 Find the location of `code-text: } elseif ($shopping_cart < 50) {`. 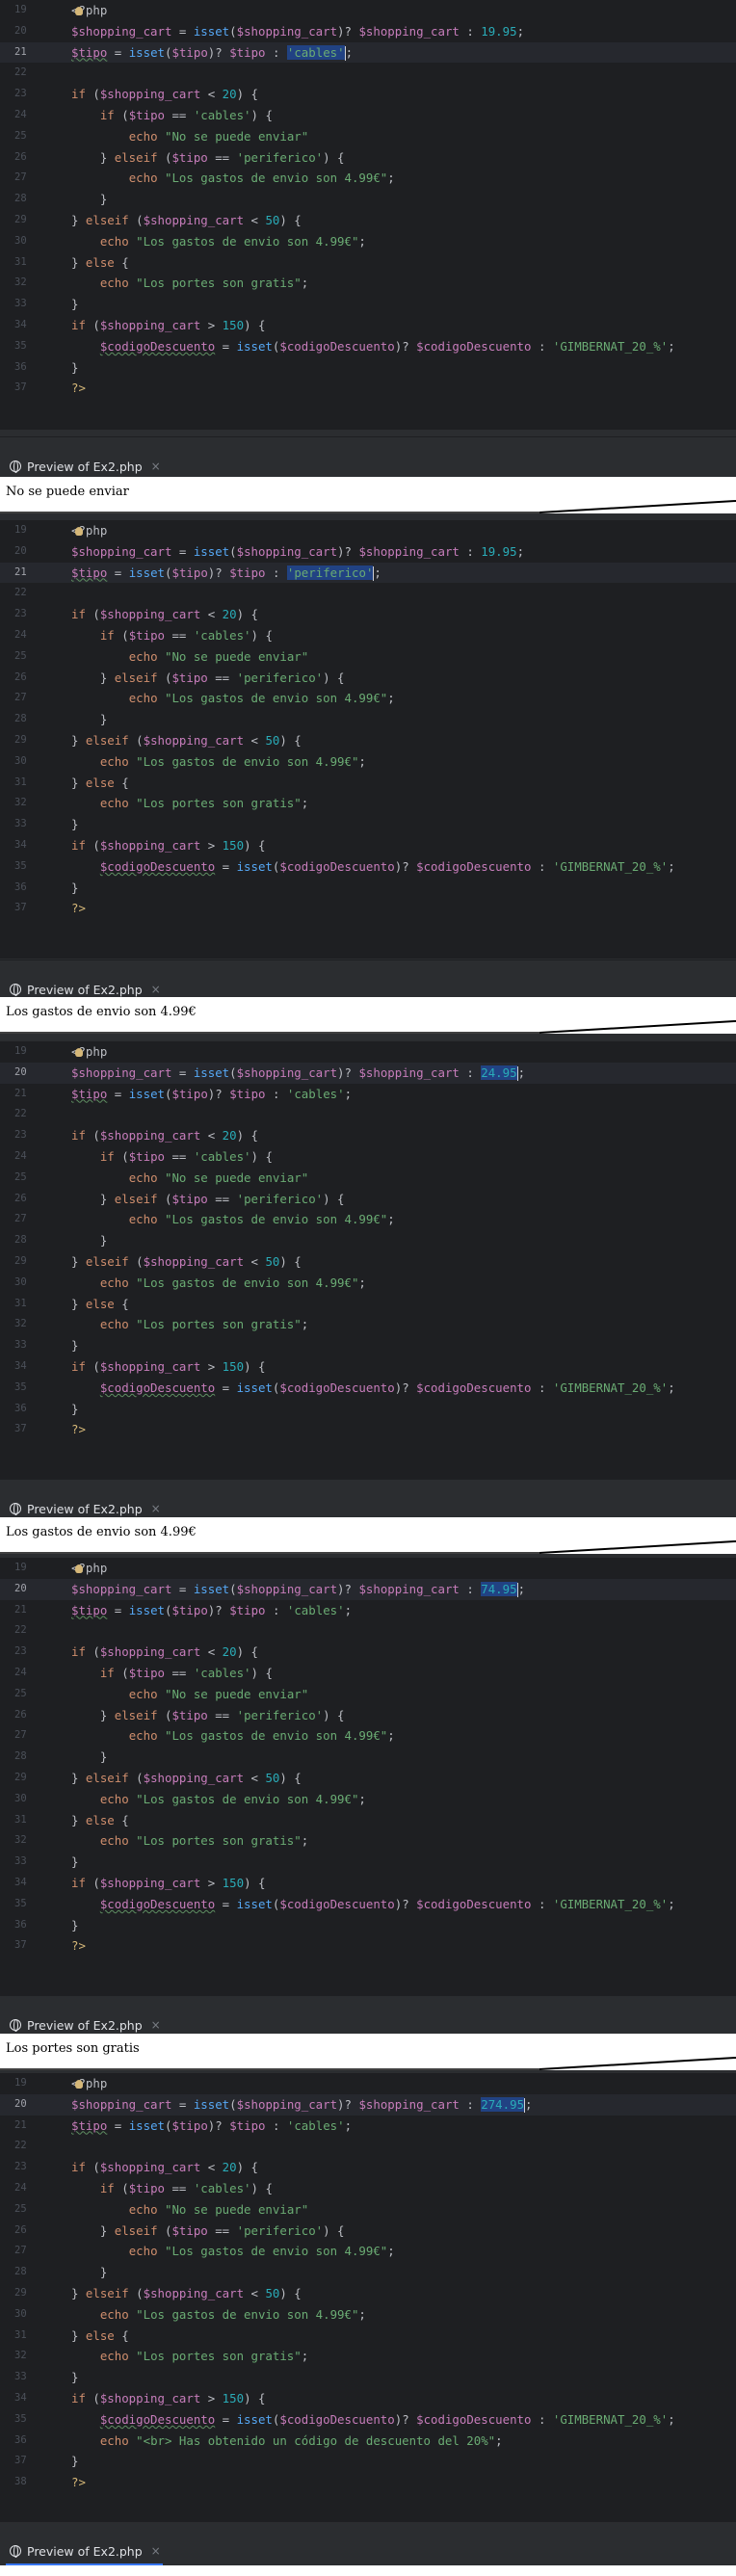

code-text: } elseif ($shopping_cart < 50) { is located at coordinates (187, 741).